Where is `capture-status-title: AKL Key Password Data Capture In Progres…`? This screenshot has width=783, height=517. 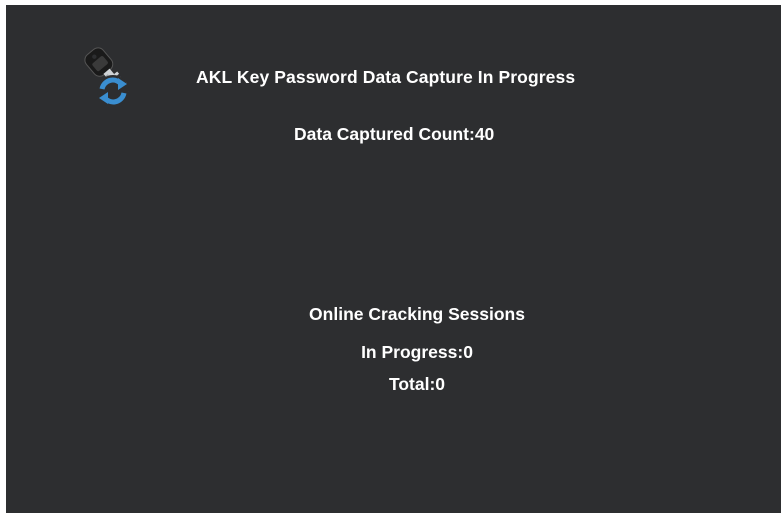
capture-status-title: AKL Key Password Data Capture In Progres… is located at coordinates (386, 77).